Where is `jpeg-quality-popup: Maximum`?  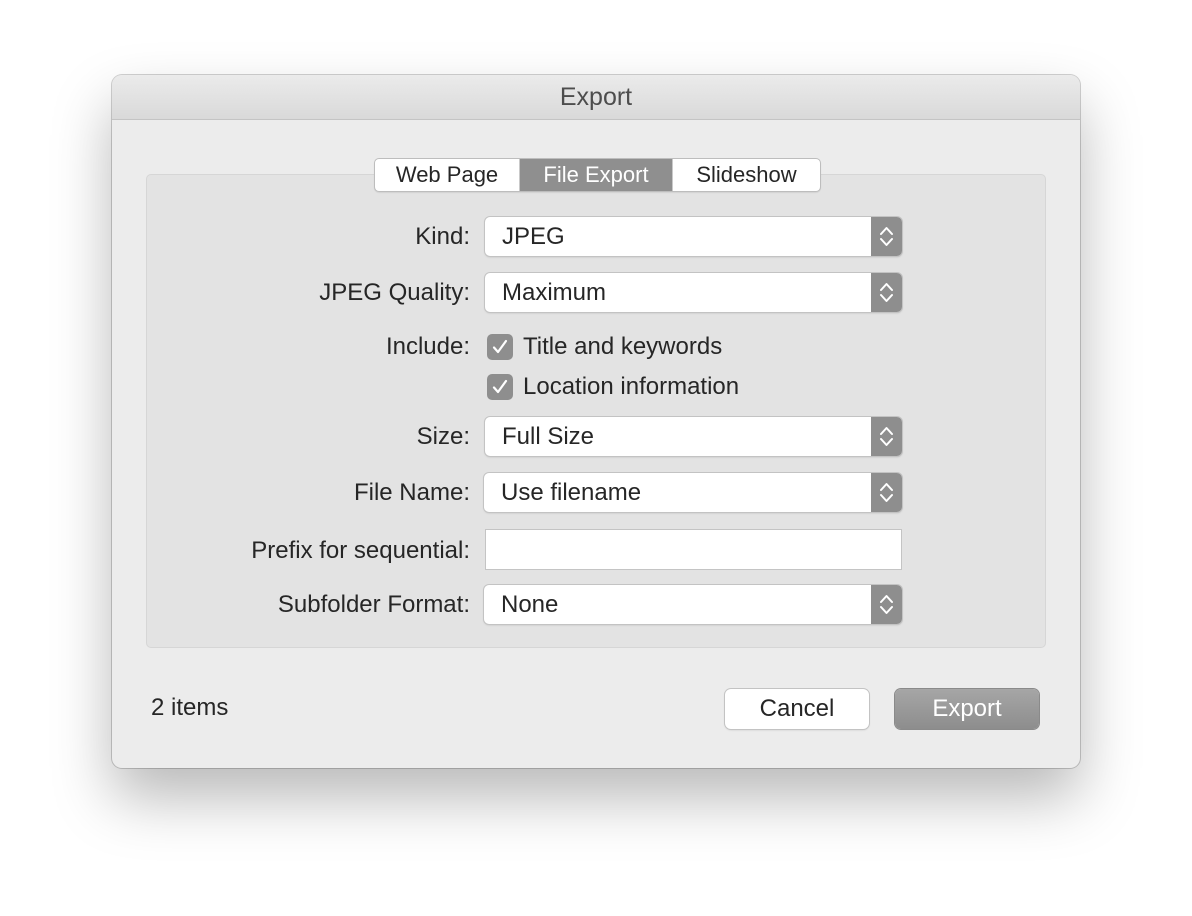 jpeg-quality-popup: Maximum is located at coordinates (693, 292).